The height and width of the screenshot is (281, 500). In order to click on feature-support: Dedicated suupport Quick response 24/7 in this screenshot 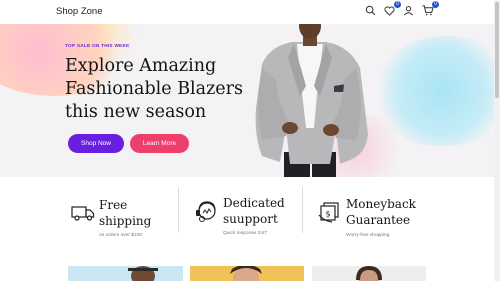, I will do `click(245, 216)`.